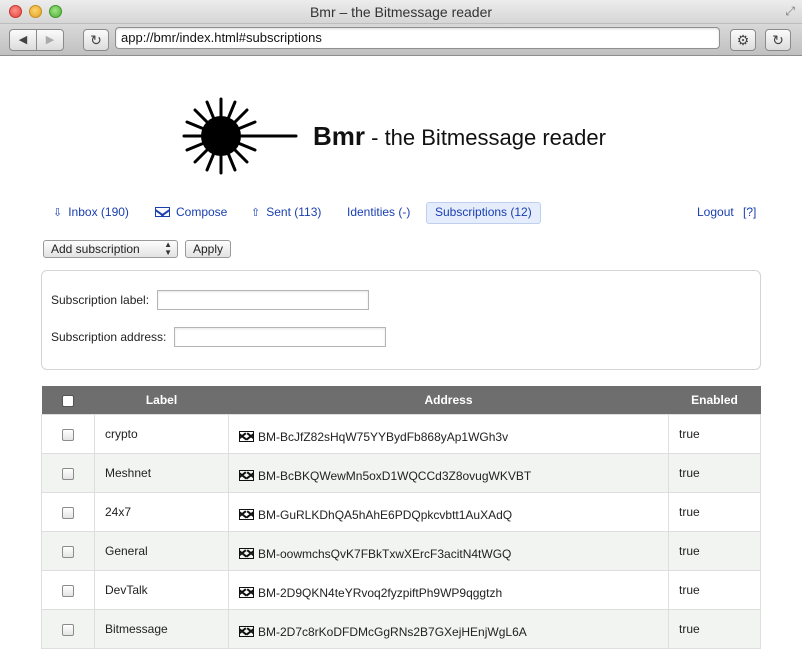 The image size is (802, 655). What do you see at coordinates (380, 592) in the screenshot?
I see `row-address: BM-2D9QKN4teYRvoq2fyzpiftPh9WP9qggtzh` at bounding box center [380, 592].